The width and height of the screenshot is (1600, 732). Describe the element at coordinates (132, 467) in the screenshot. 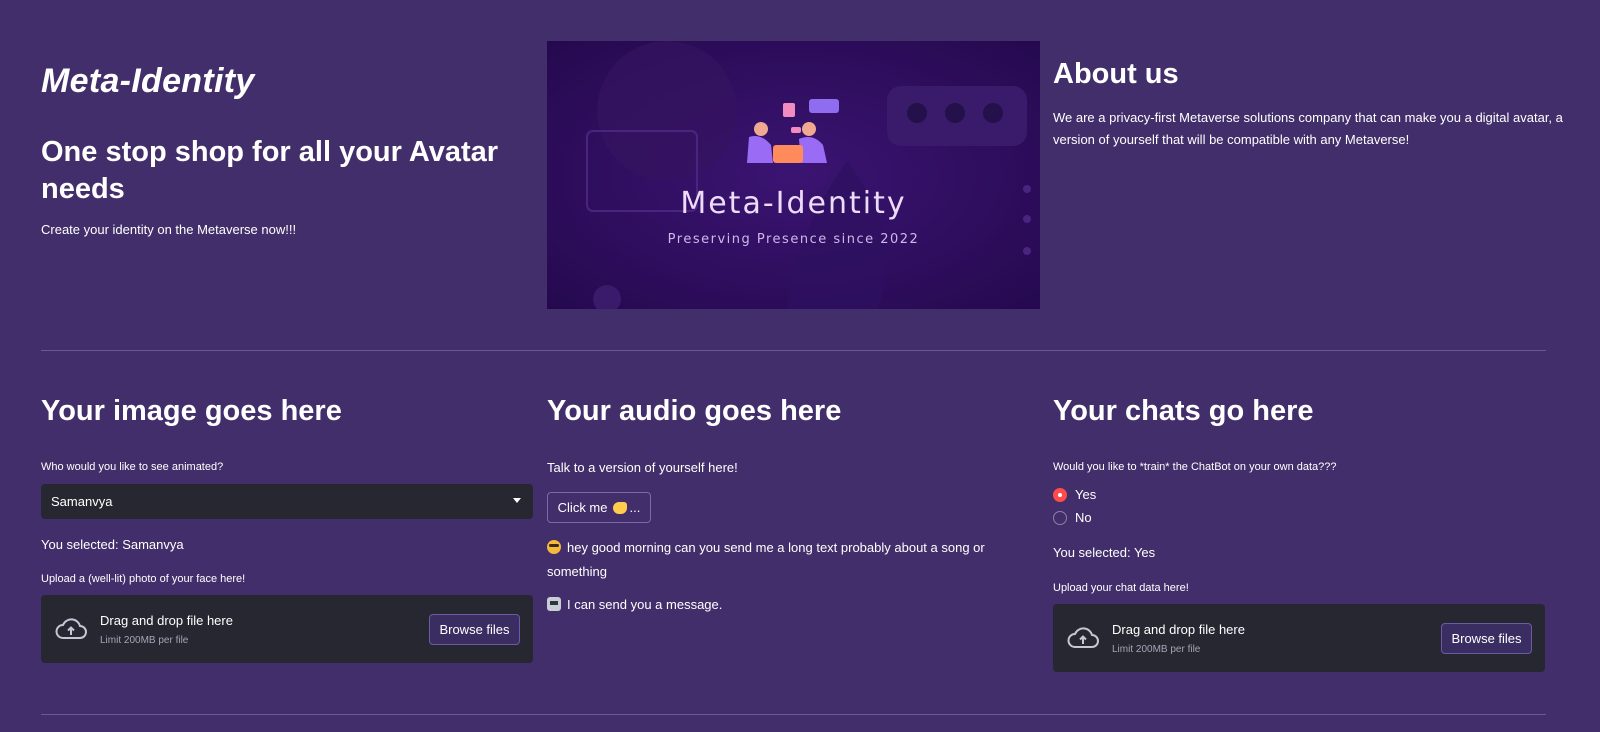

I see `animate-select-label: Who would you like to see animated?` at that location.